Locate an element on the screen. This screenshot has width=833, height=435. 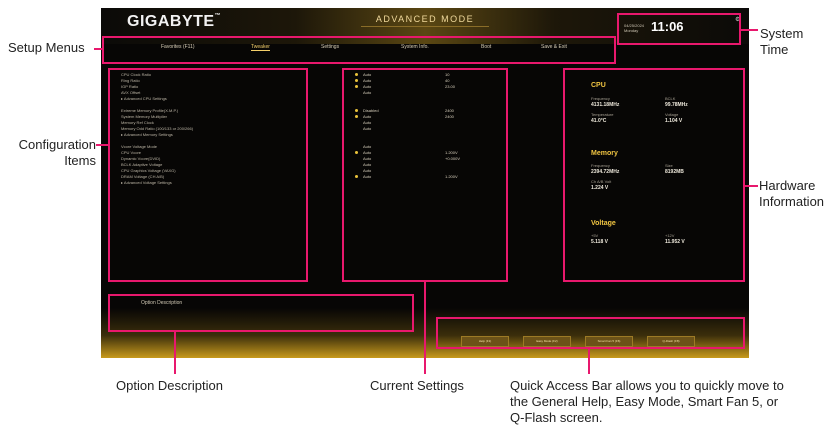
callout-config-items: Configuration Items is located at coordinates (52, 153).